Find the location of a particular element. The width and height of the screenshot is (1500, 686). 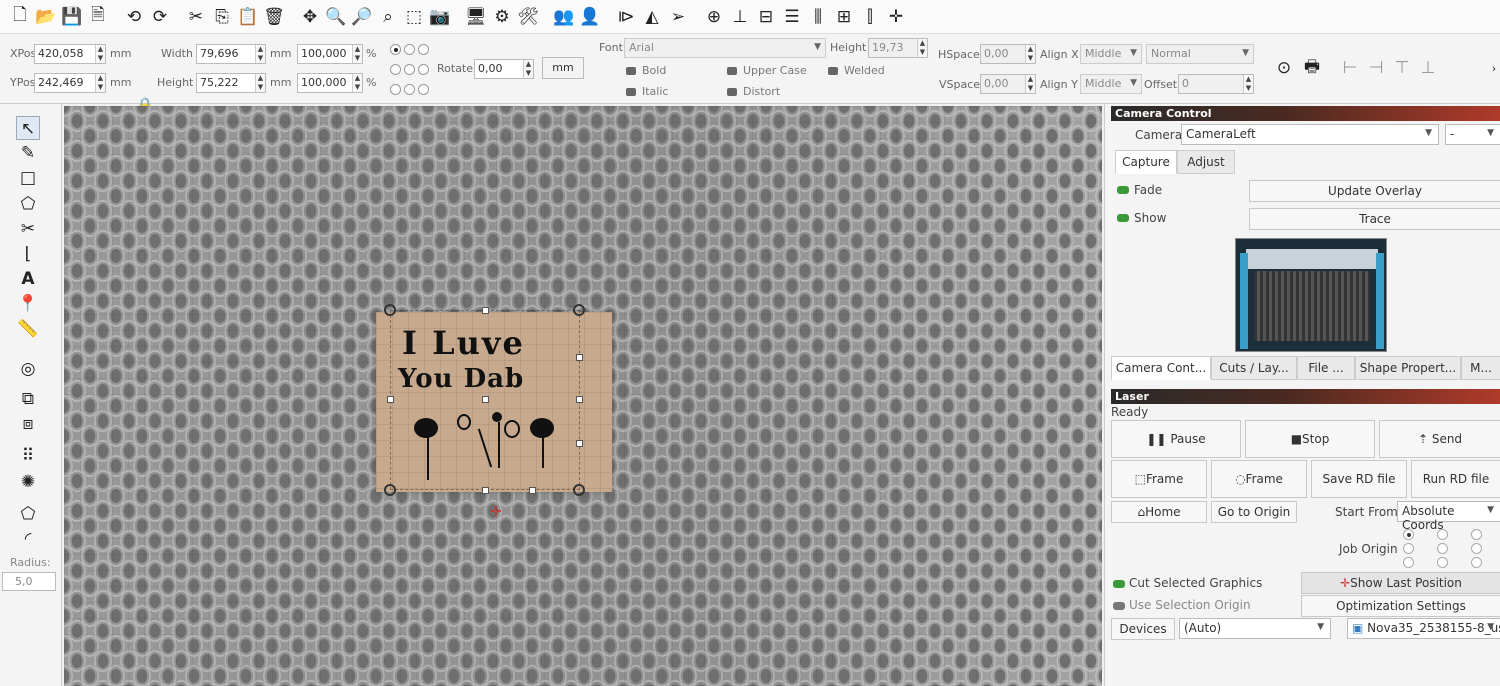

camera-select: CameraLeft ▼ is located at coordinates (1310, 134).